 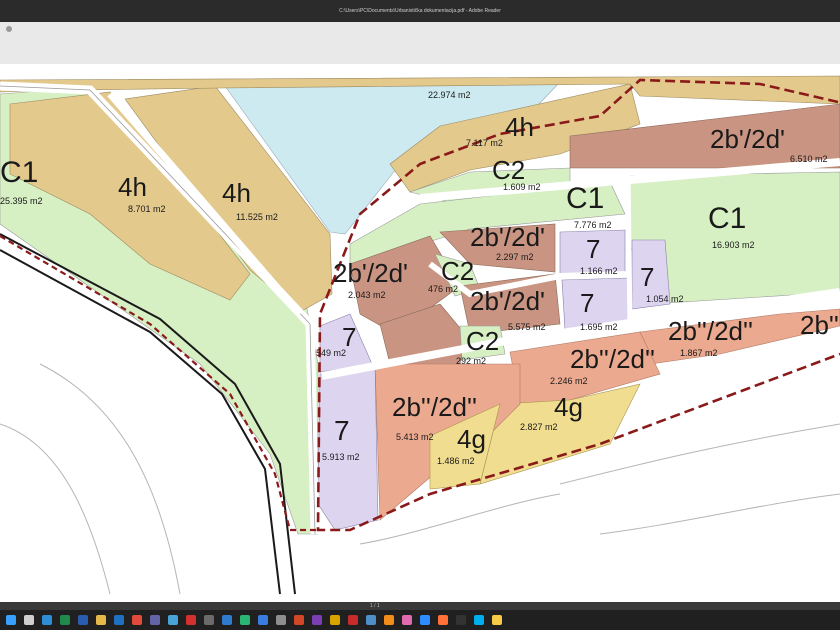 What do you see at coordinates (65, 620) in the screenshot?
I see `excel-icon` at bounding box center [65, 620].